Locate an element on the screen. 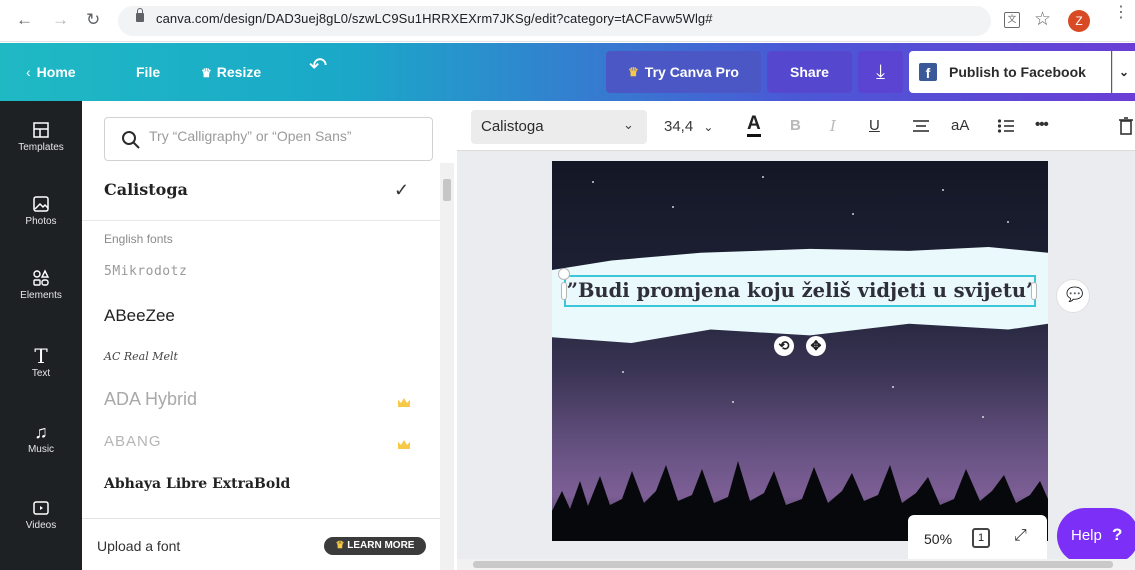 This screenshot has height=570, width=1135. trash-icon is located at coordinates (1126, 126).